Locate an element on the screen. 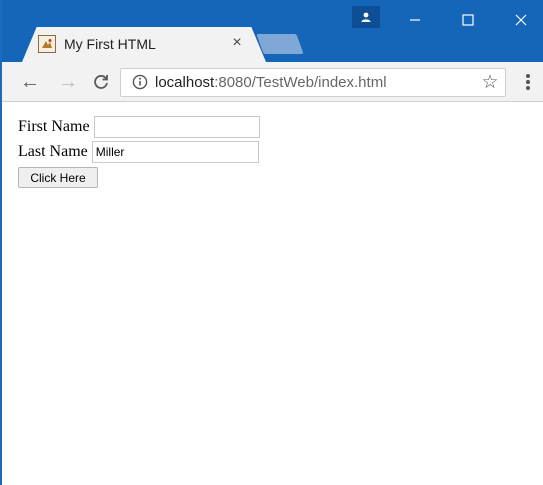 The image size is (543, 485). url-host: localhost is located at coordinates (185, 82).